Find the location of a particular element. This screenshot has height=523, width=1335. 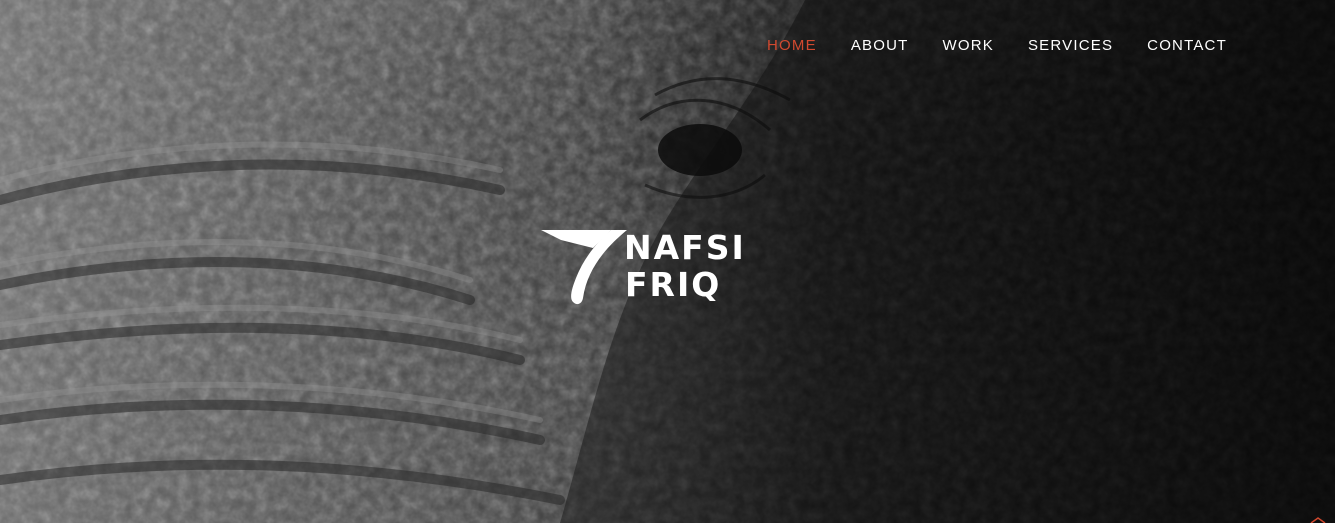

nav-about-link: ABOUT is located at coordinates (880, 46).